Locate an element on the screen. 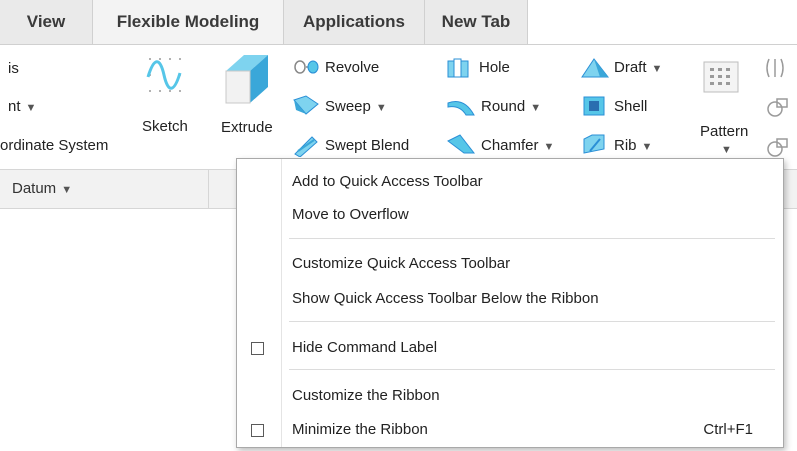 The height and width of the screenshot is (451, 797). menu-item-add-to-quick-access-toolbar: Add to Quick Access Toolbar is located at coordinates (510, 182).